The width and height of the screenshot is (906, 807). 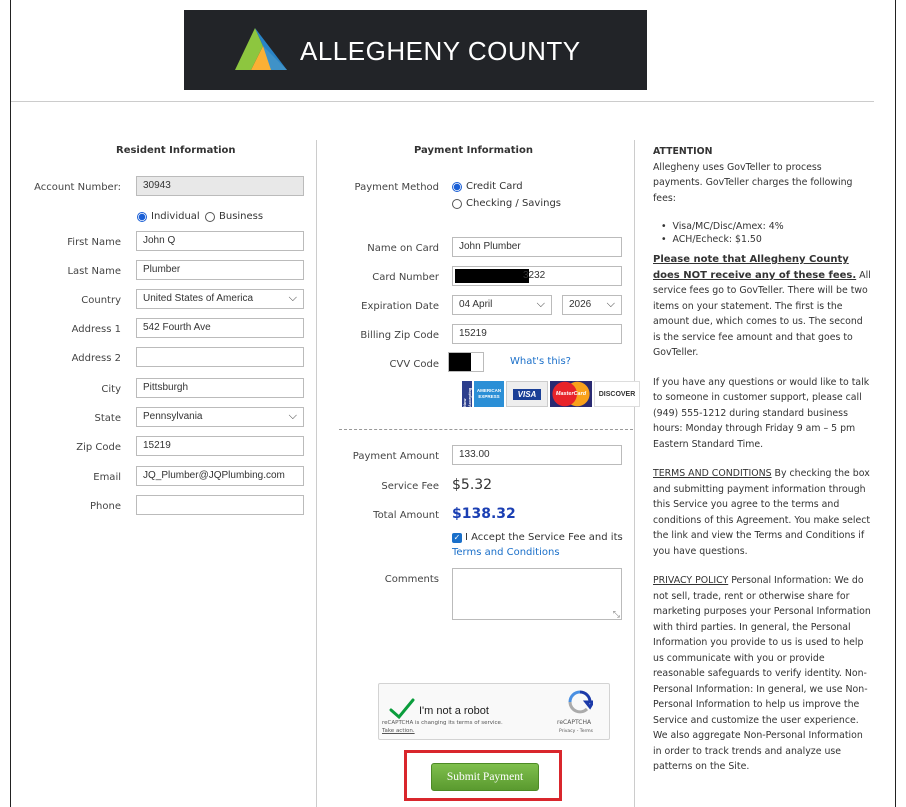 I want to click on now-accepting-tag: Now Accepting, so click(x=467, y=394).